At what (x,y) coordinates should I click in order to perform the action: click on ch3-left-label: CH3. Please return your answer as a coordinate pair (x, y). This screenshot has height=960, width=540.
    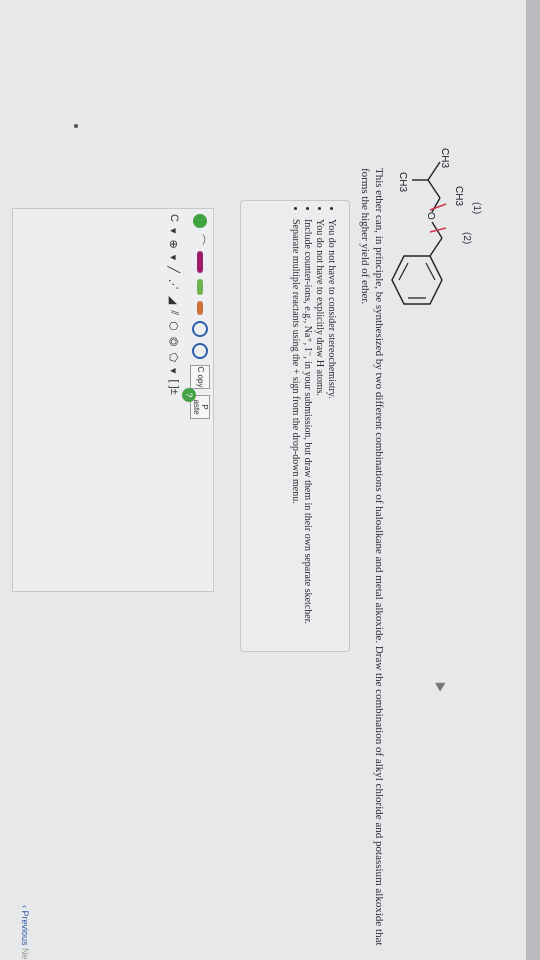
    Looking at the image, I should click on (444, 158).